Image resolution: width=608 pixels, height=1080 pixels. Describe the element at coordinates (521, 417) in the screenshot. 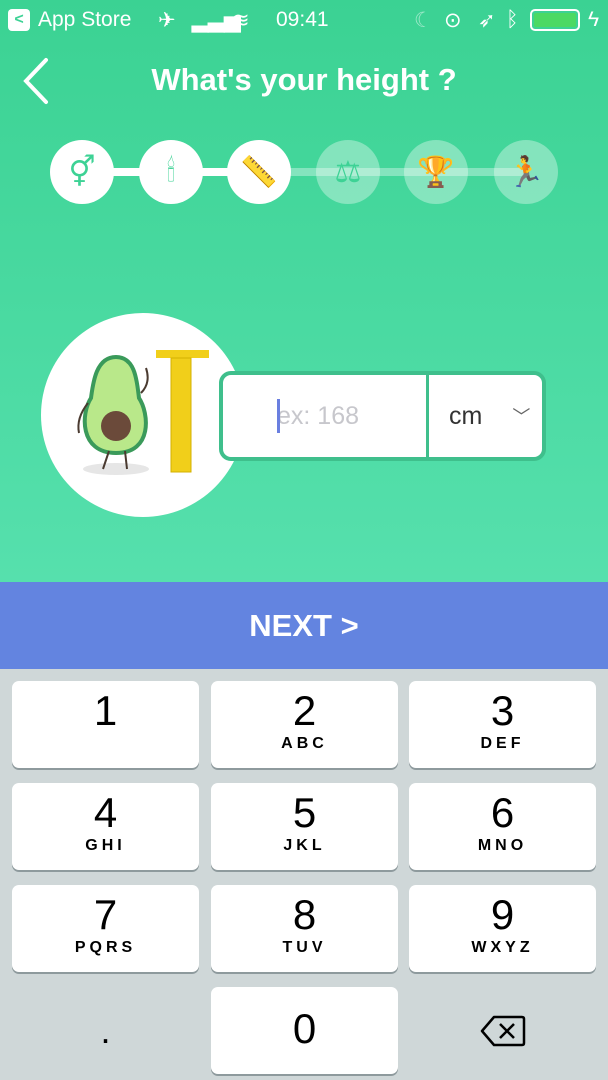

I see `chevron-down-icon: ﹀` at that location.